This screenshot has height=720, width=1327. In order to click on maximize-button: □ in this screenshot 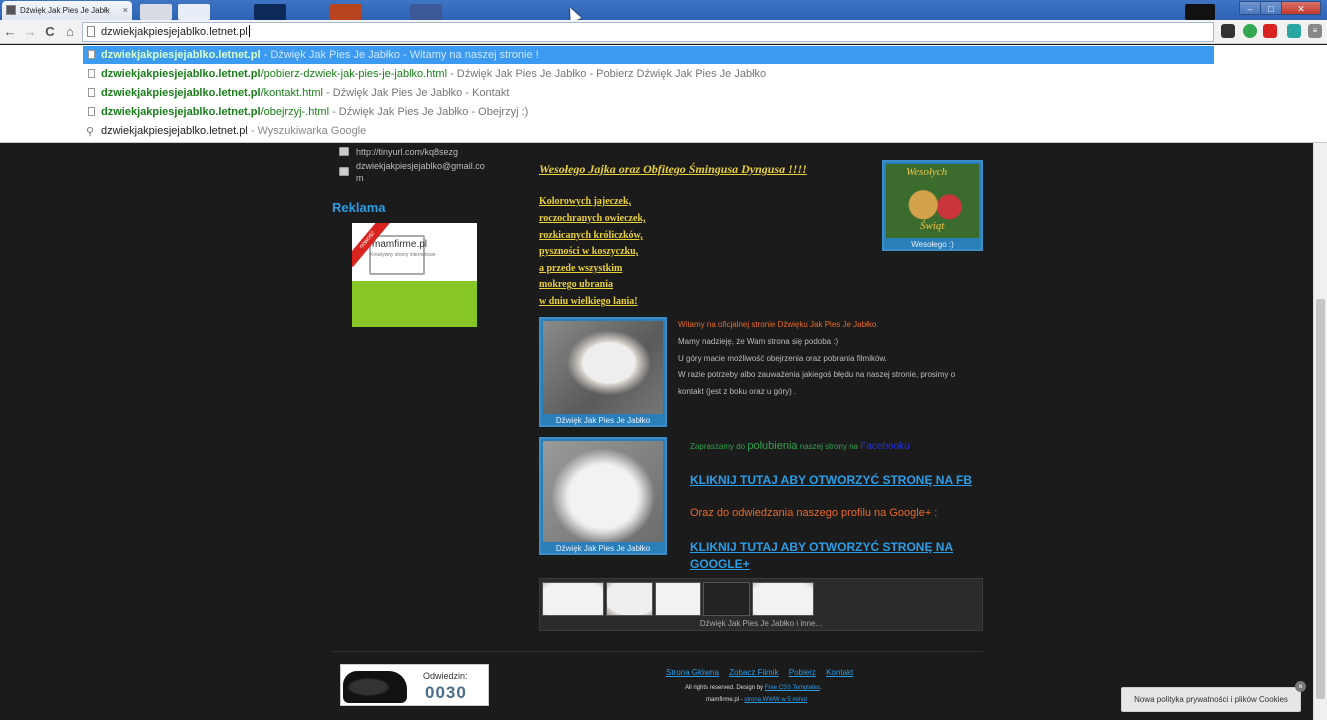, I will do `click(1271, 8)`.